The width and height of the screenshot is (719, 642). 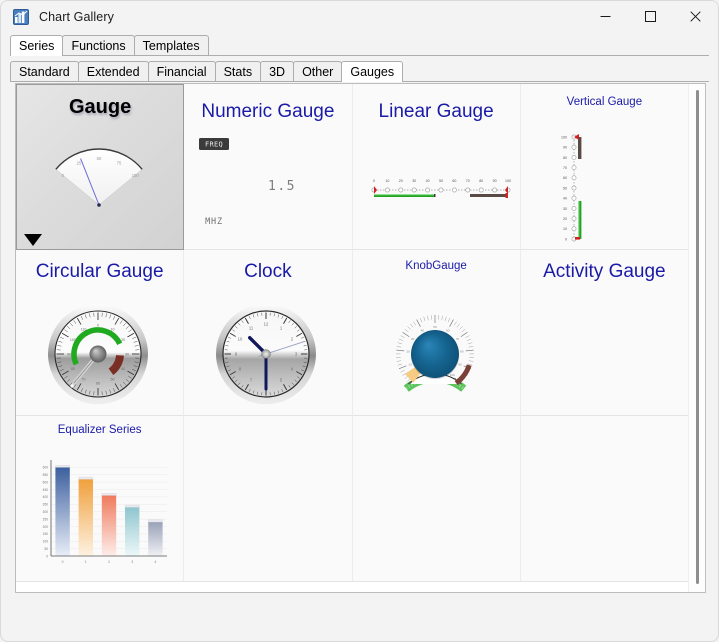 I want to click on titlebar: Chart Gallery, so click(x=359, y=16).